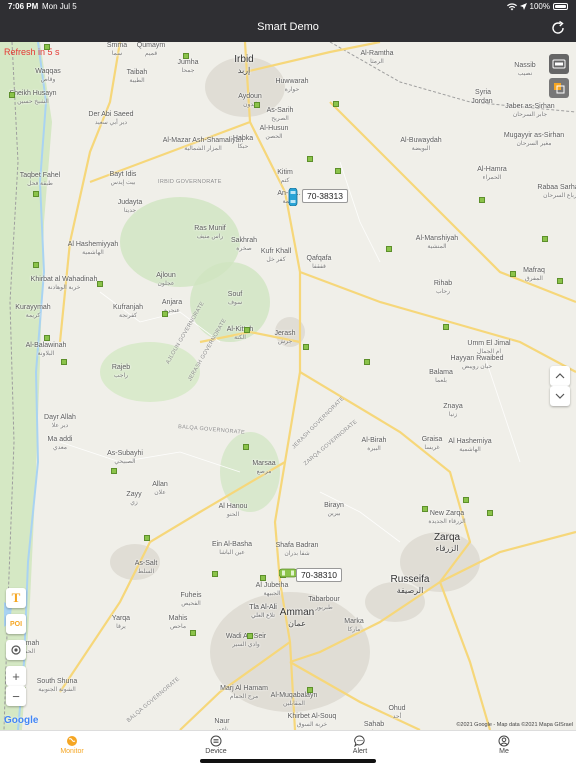 Image resolution: width=576 pixels, height=768 pixels. I want to click on vehicle-label: 70-38313, so click(325, 196).